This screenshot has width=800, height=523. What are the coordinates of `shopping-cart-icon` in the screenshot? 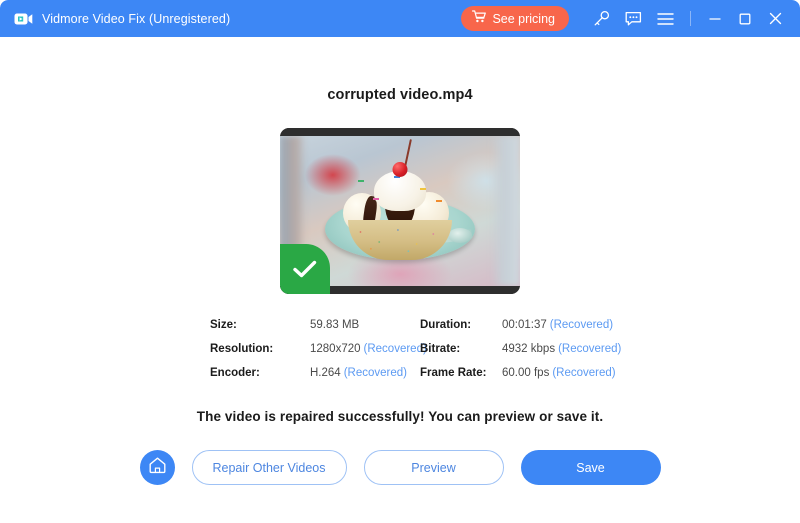 It's located at (479, 18).